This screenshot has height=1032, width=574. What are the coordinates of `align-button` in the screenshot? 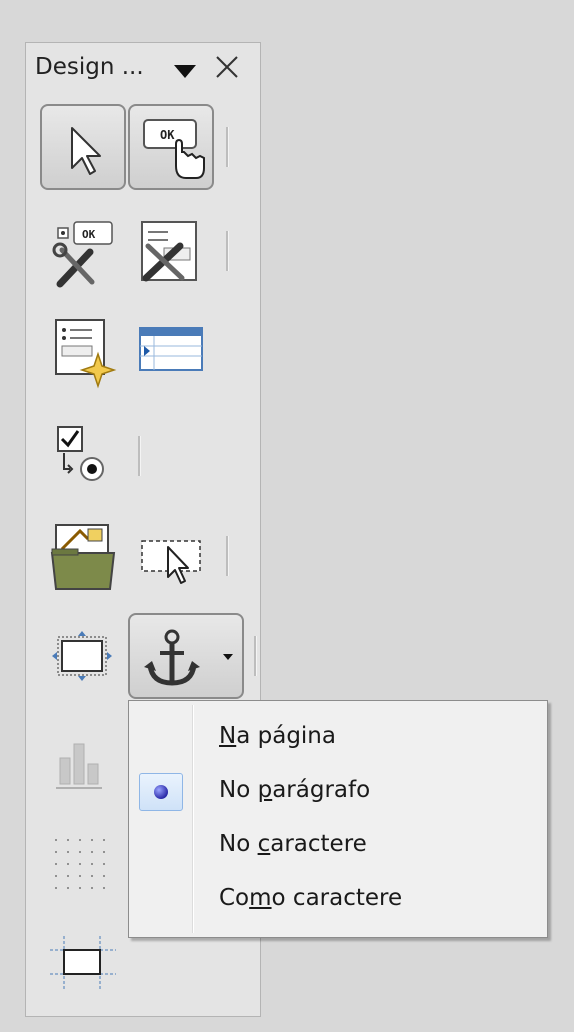 It's located at (83, 761).